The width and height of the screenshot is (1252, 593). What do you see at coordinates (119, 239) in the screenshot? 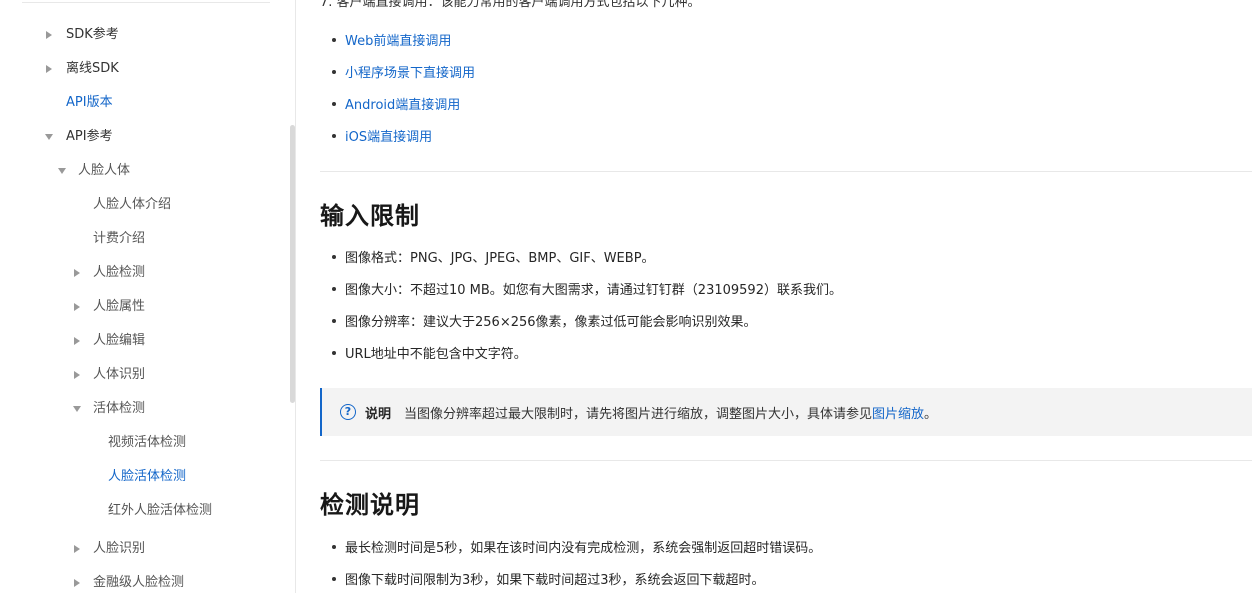
I see `sidebar-item-billing: 计费介绍` at bounding box center [119, 239].